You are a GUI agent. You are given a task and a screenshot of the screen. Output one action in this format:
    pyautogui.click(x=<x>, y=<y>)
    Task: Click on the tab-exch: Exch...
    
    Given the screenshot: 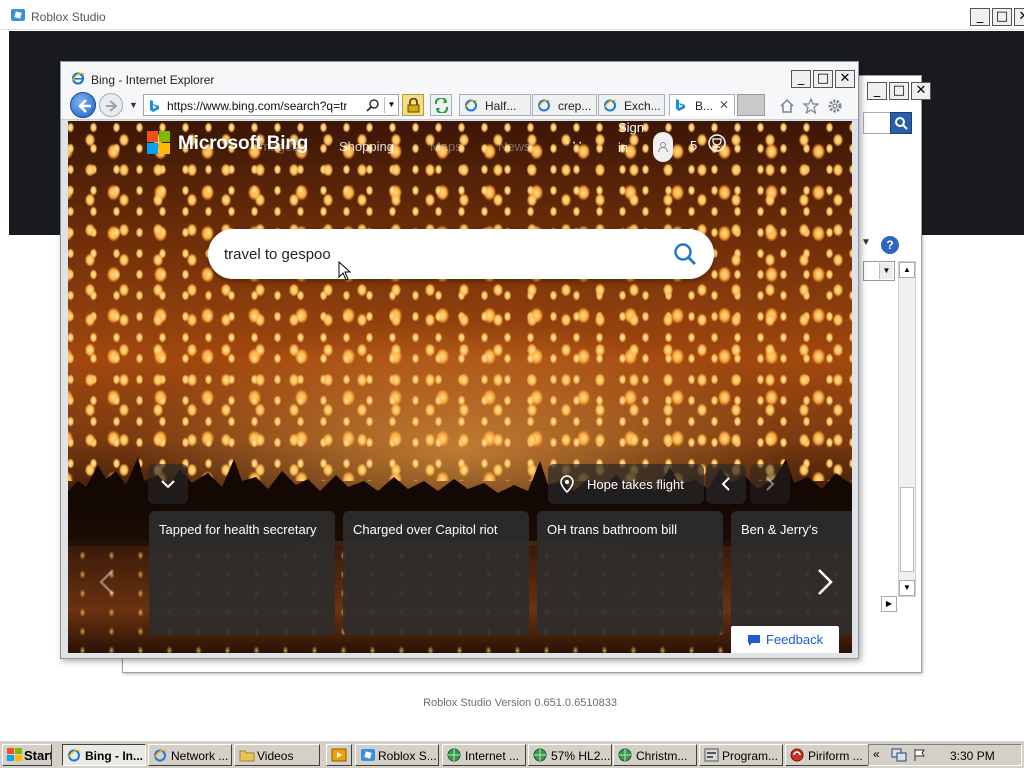 What is the action you would take?
    pyautogui.click(x=631, y=105)
    